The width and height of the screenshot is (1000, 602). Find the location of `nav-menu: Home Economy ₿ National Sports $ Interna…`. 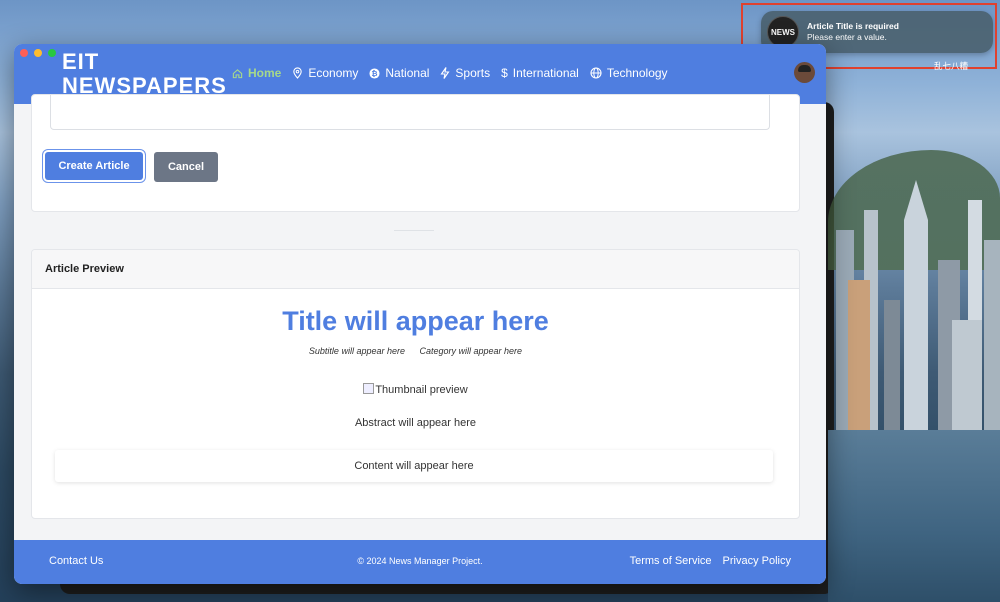

nav-menu: Home Economy ₿ National Sports $ Interna… is located at coordinates (455, 73).